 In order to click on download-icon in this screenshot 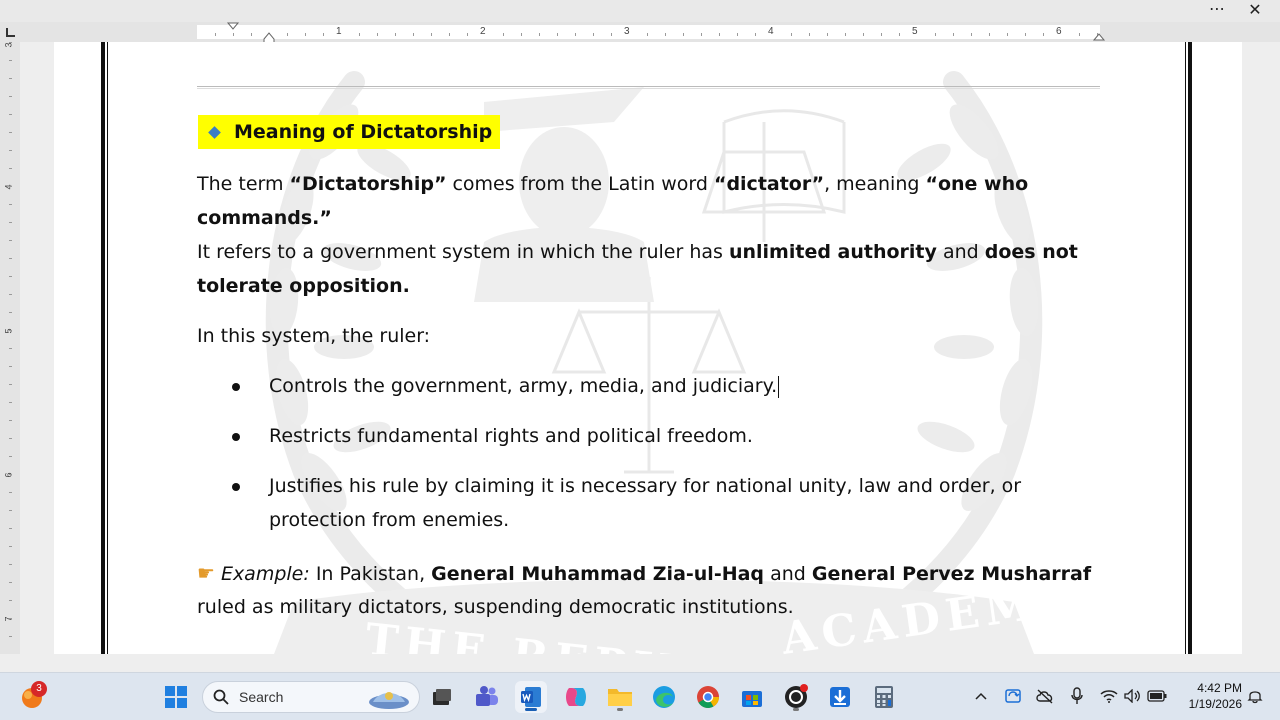, I will do `click(840, 697)`.